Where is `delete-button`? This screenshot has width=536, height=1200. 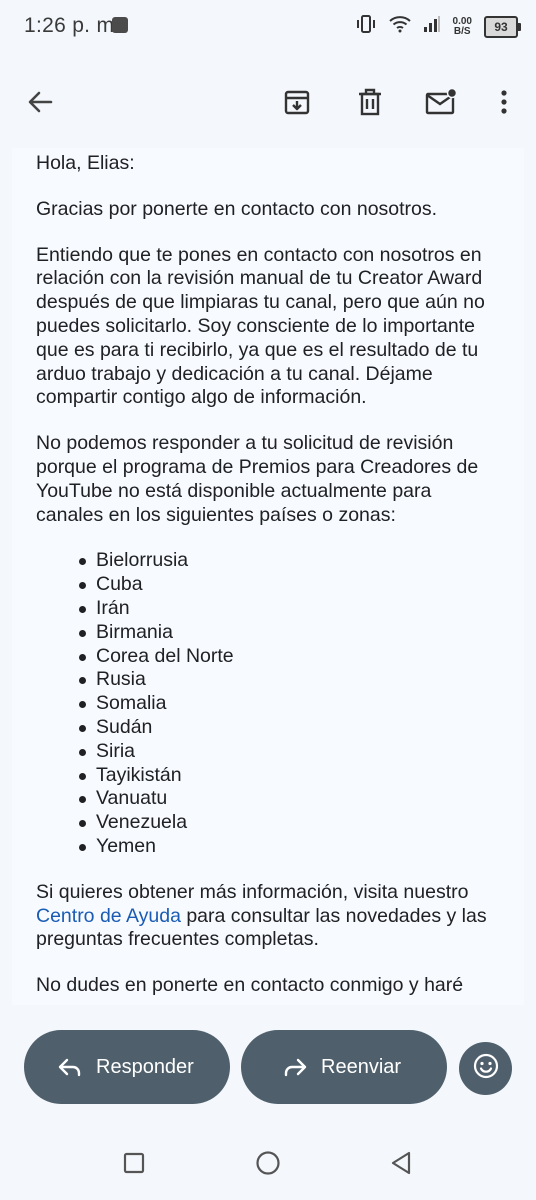
delete-button is located at coordinates (370, 102).